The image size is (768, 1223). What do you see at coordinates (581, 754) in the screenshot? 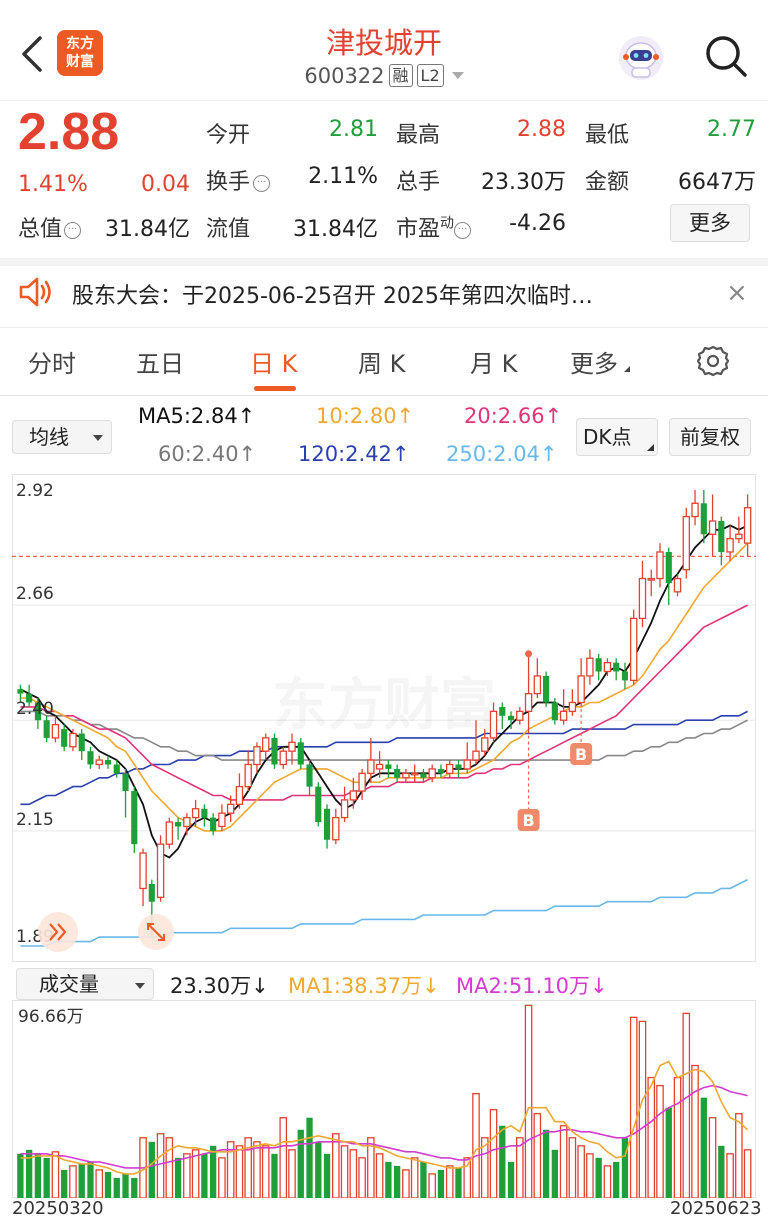
I see `svg-text: B` at bounding box center [581, 754].